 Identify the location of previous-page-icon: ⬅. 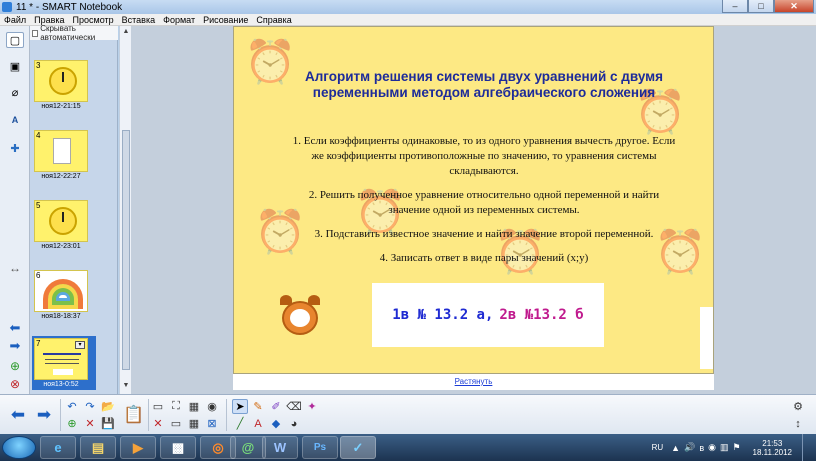
(18, 415).